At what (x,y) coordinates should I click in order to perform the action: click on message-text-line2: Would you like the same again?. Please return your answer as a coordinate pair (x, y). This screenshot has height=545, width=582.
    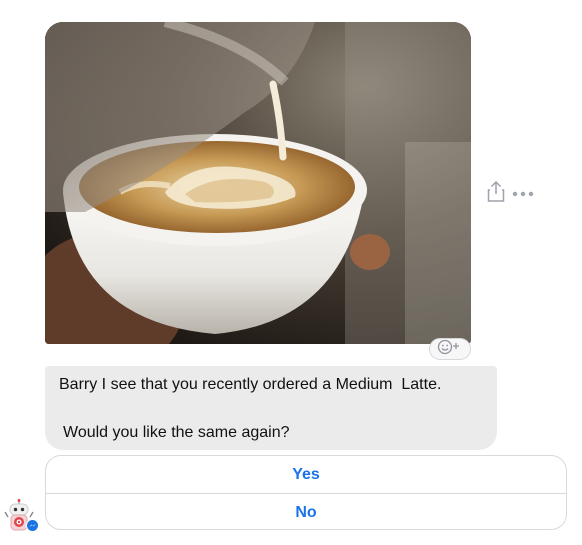
    Looking at the image, I should click on (176, 432).